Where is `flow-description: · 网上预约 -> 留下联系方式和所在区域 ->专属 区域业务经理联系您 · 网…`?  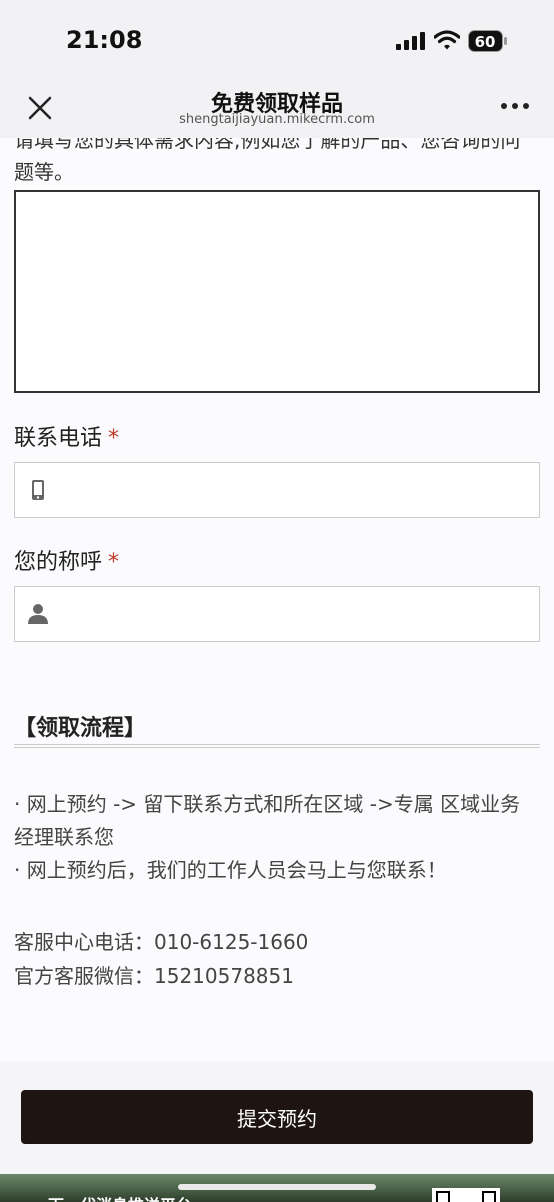 flow-description: · 网上预约 -> 留下联系方式和所在区域 ->专属 区域业务经理联系您 · 网… is located at coordinates (277, 837).